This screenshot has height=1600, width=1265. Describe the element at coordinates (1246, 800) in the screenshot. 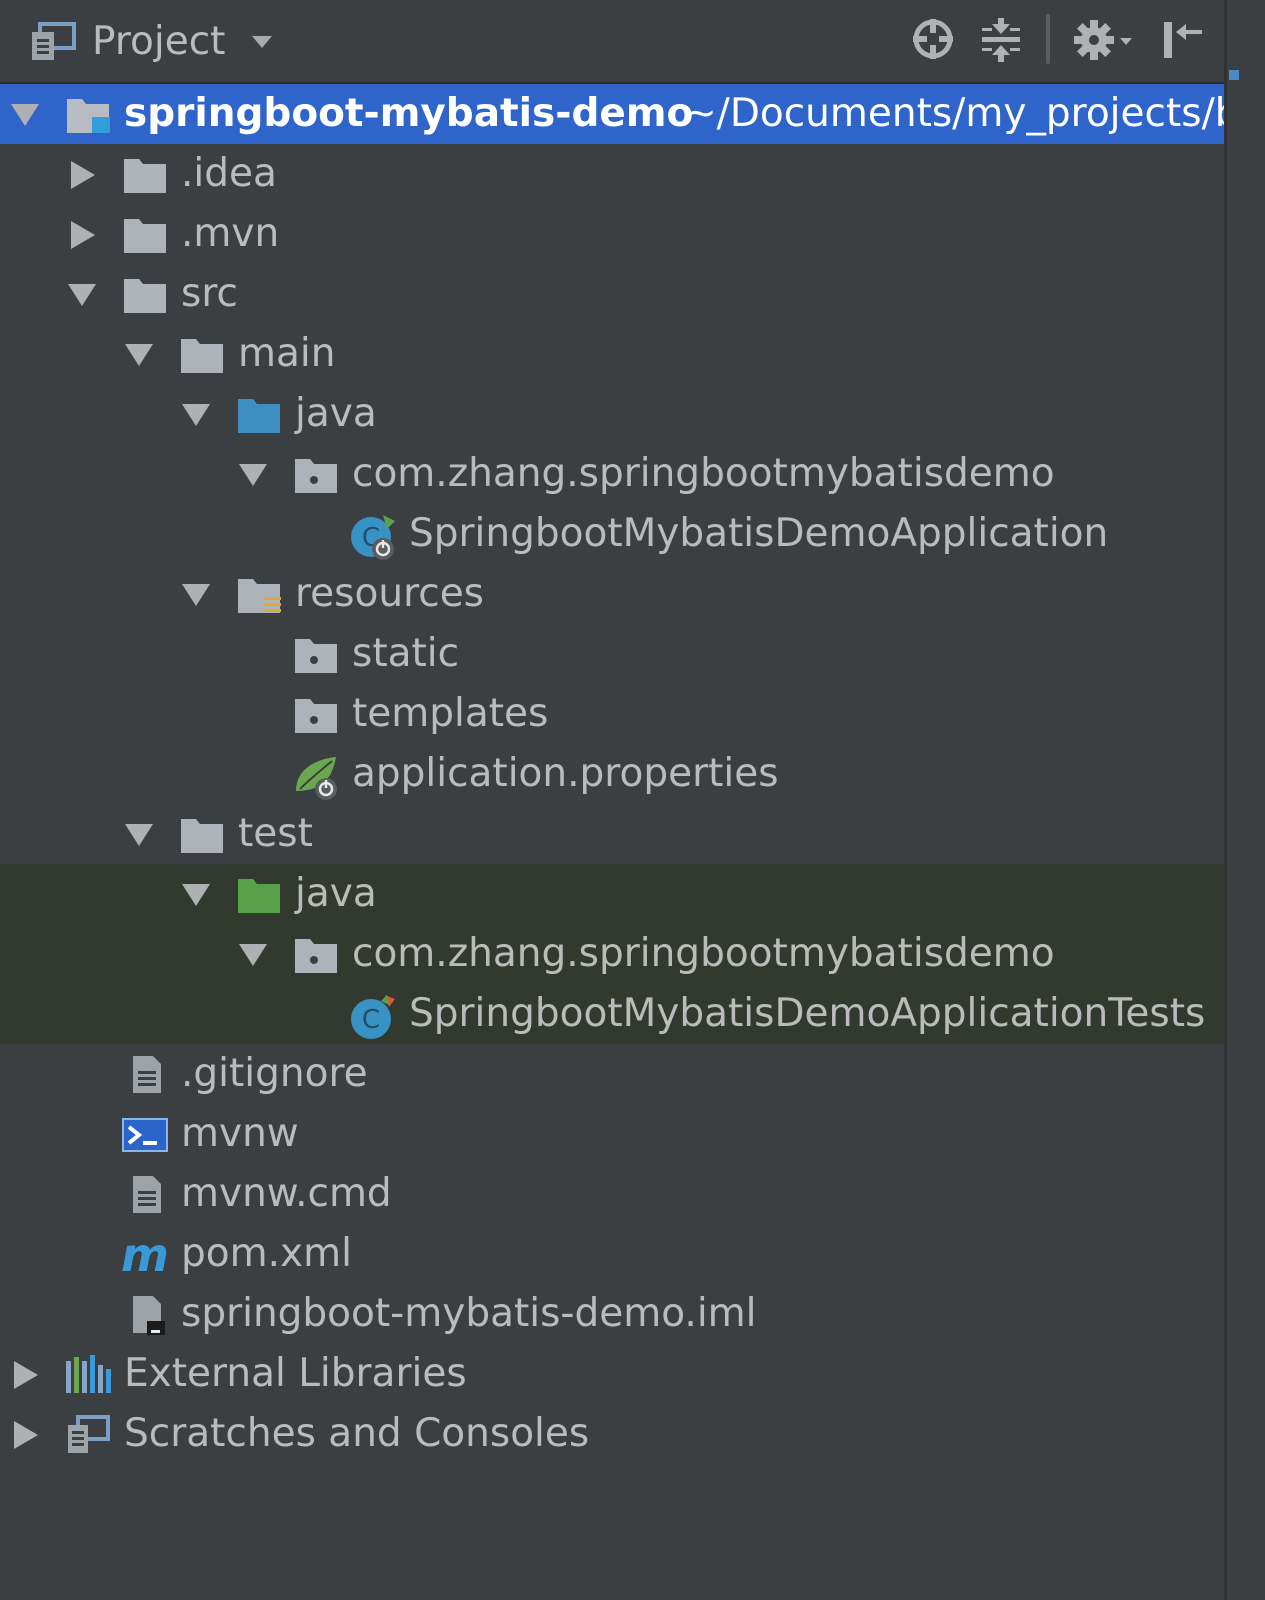

I see `scrollbar-track` at that location.